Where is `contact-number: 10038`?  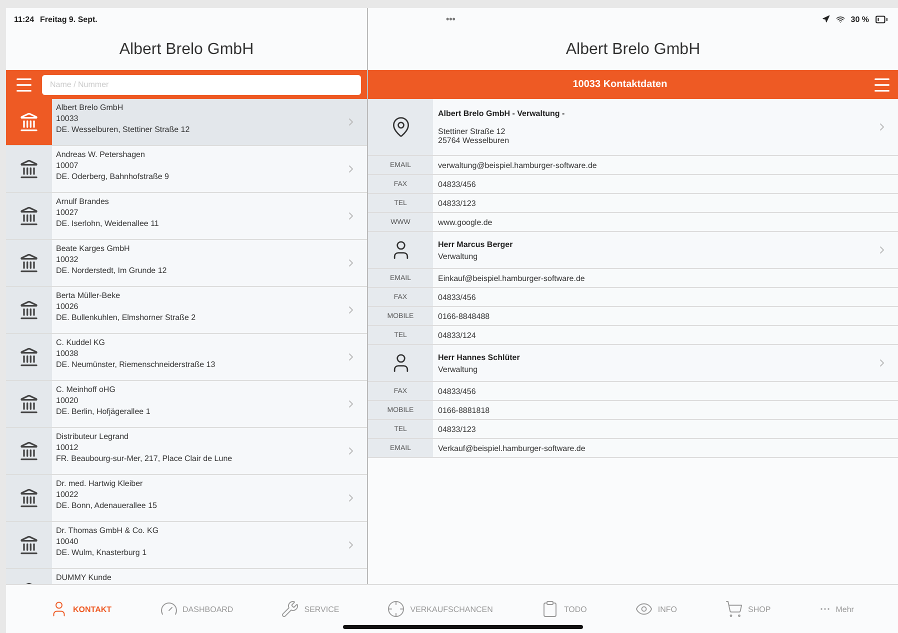 contact-number: 10038 is located at coordinates (68, 353).